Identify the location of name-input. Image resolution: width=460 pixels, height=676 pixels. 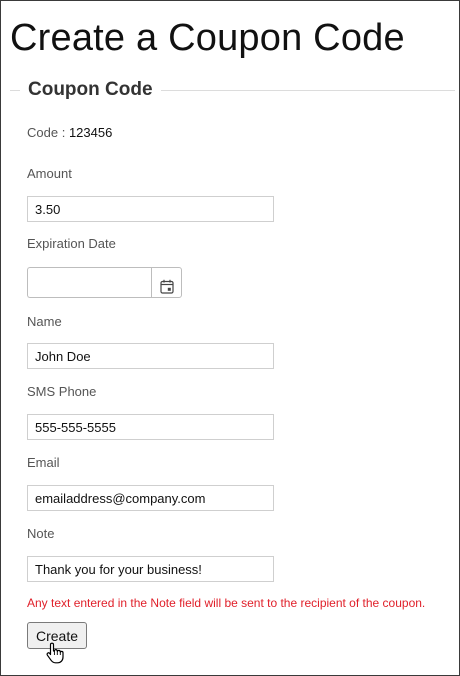
(150, 356).